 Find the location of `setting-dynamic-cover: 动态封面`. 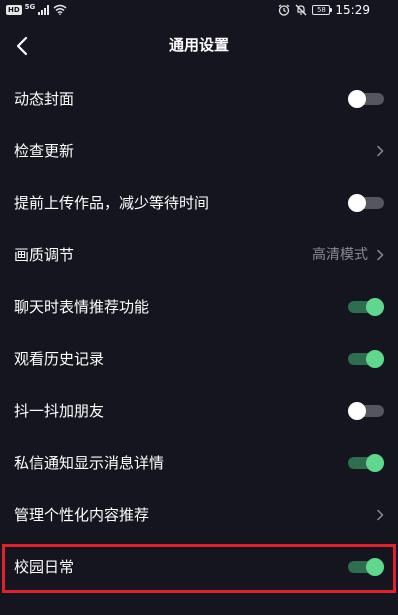

setting-dynamic-cover: 动态封面 is located at coordinates (199, 99).